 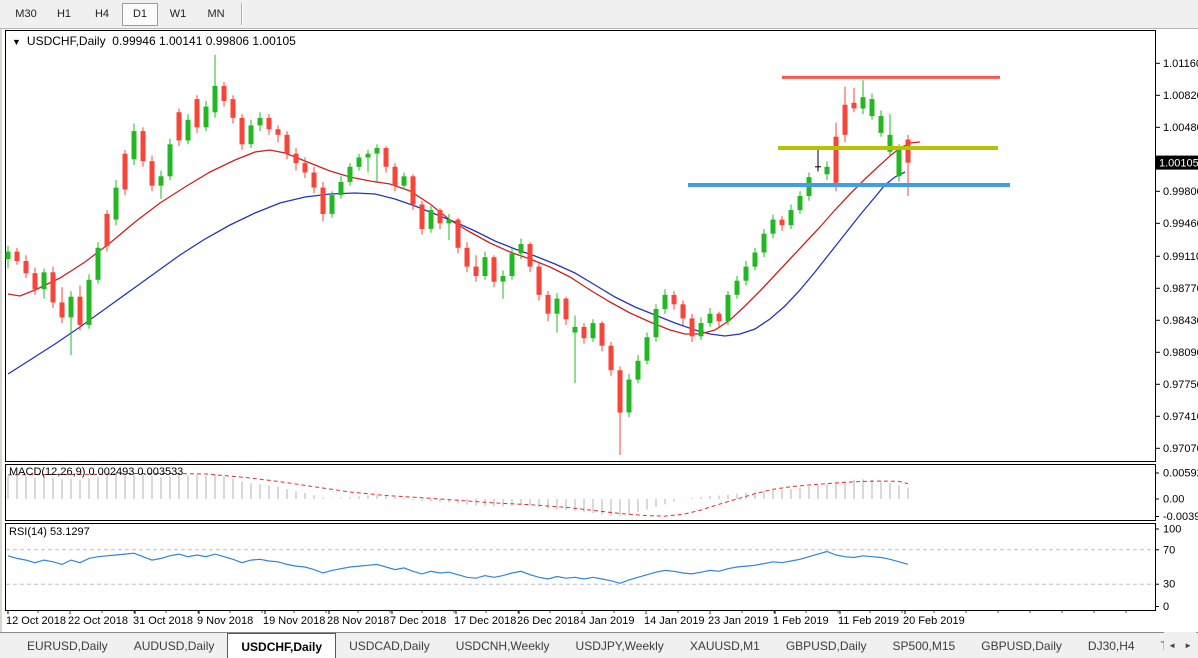 I want to click on date-label: 20 Feb 2019, so click(x=934, y=621).